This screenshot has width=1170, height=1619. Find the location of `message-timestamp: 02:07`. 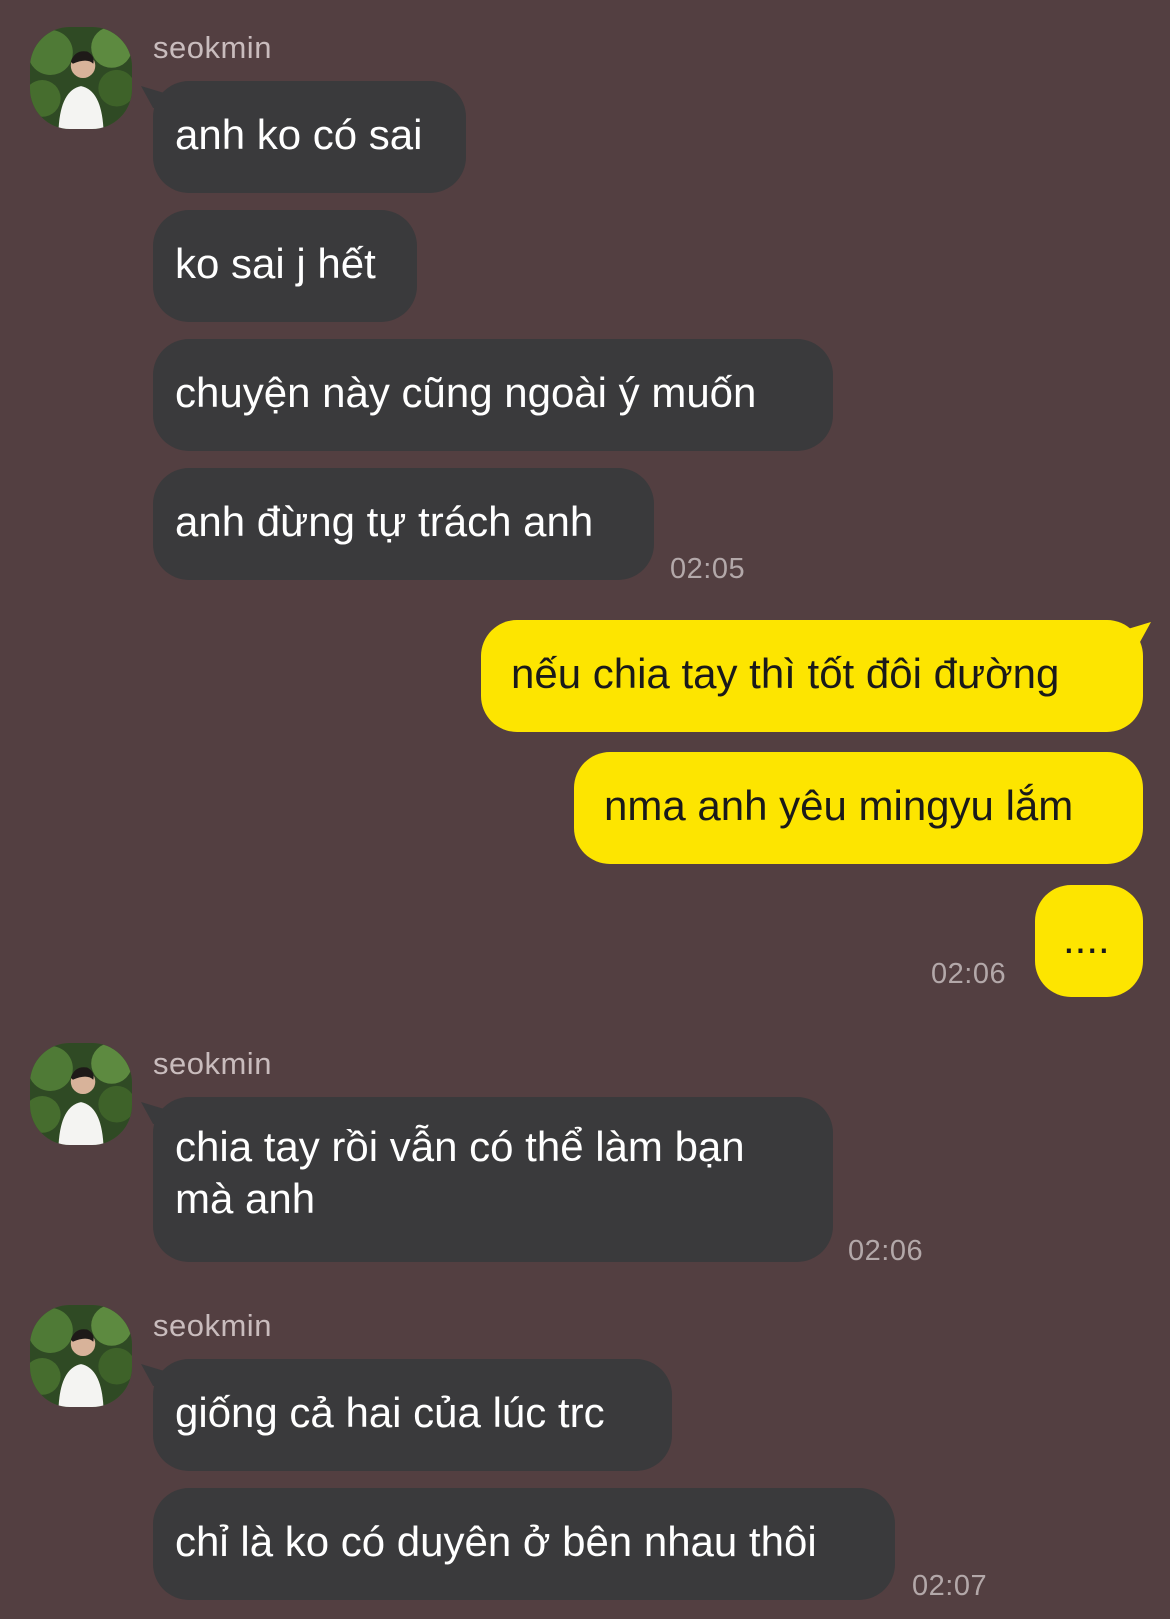

message-timestamp: 02:07 is located at coordinates (950, 1586).